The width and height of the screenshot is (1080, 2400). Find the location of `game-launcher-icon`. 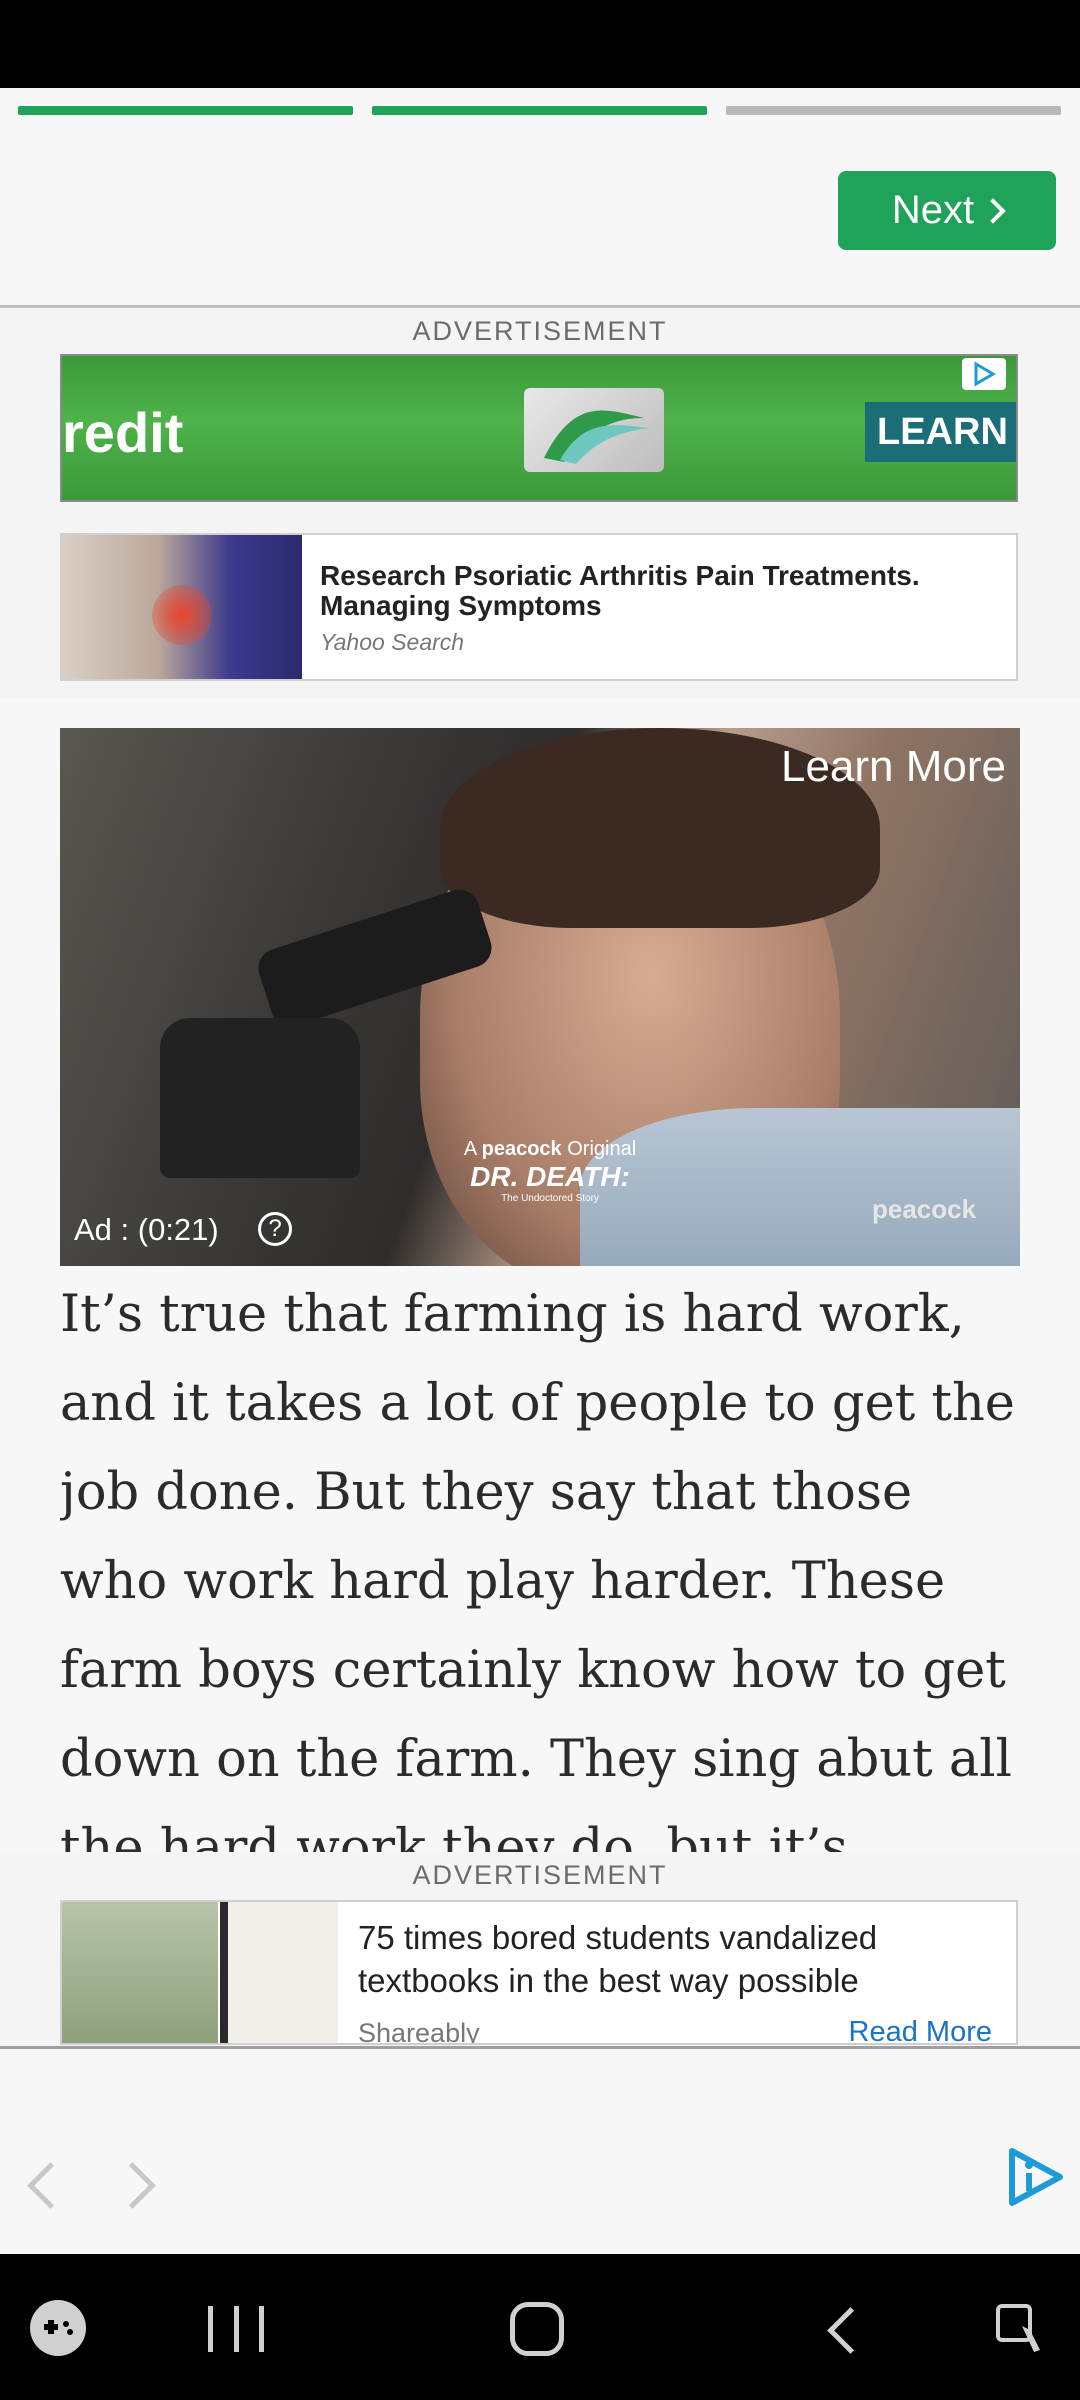

game-launcher-icon is located at coordinates (58, 2328).